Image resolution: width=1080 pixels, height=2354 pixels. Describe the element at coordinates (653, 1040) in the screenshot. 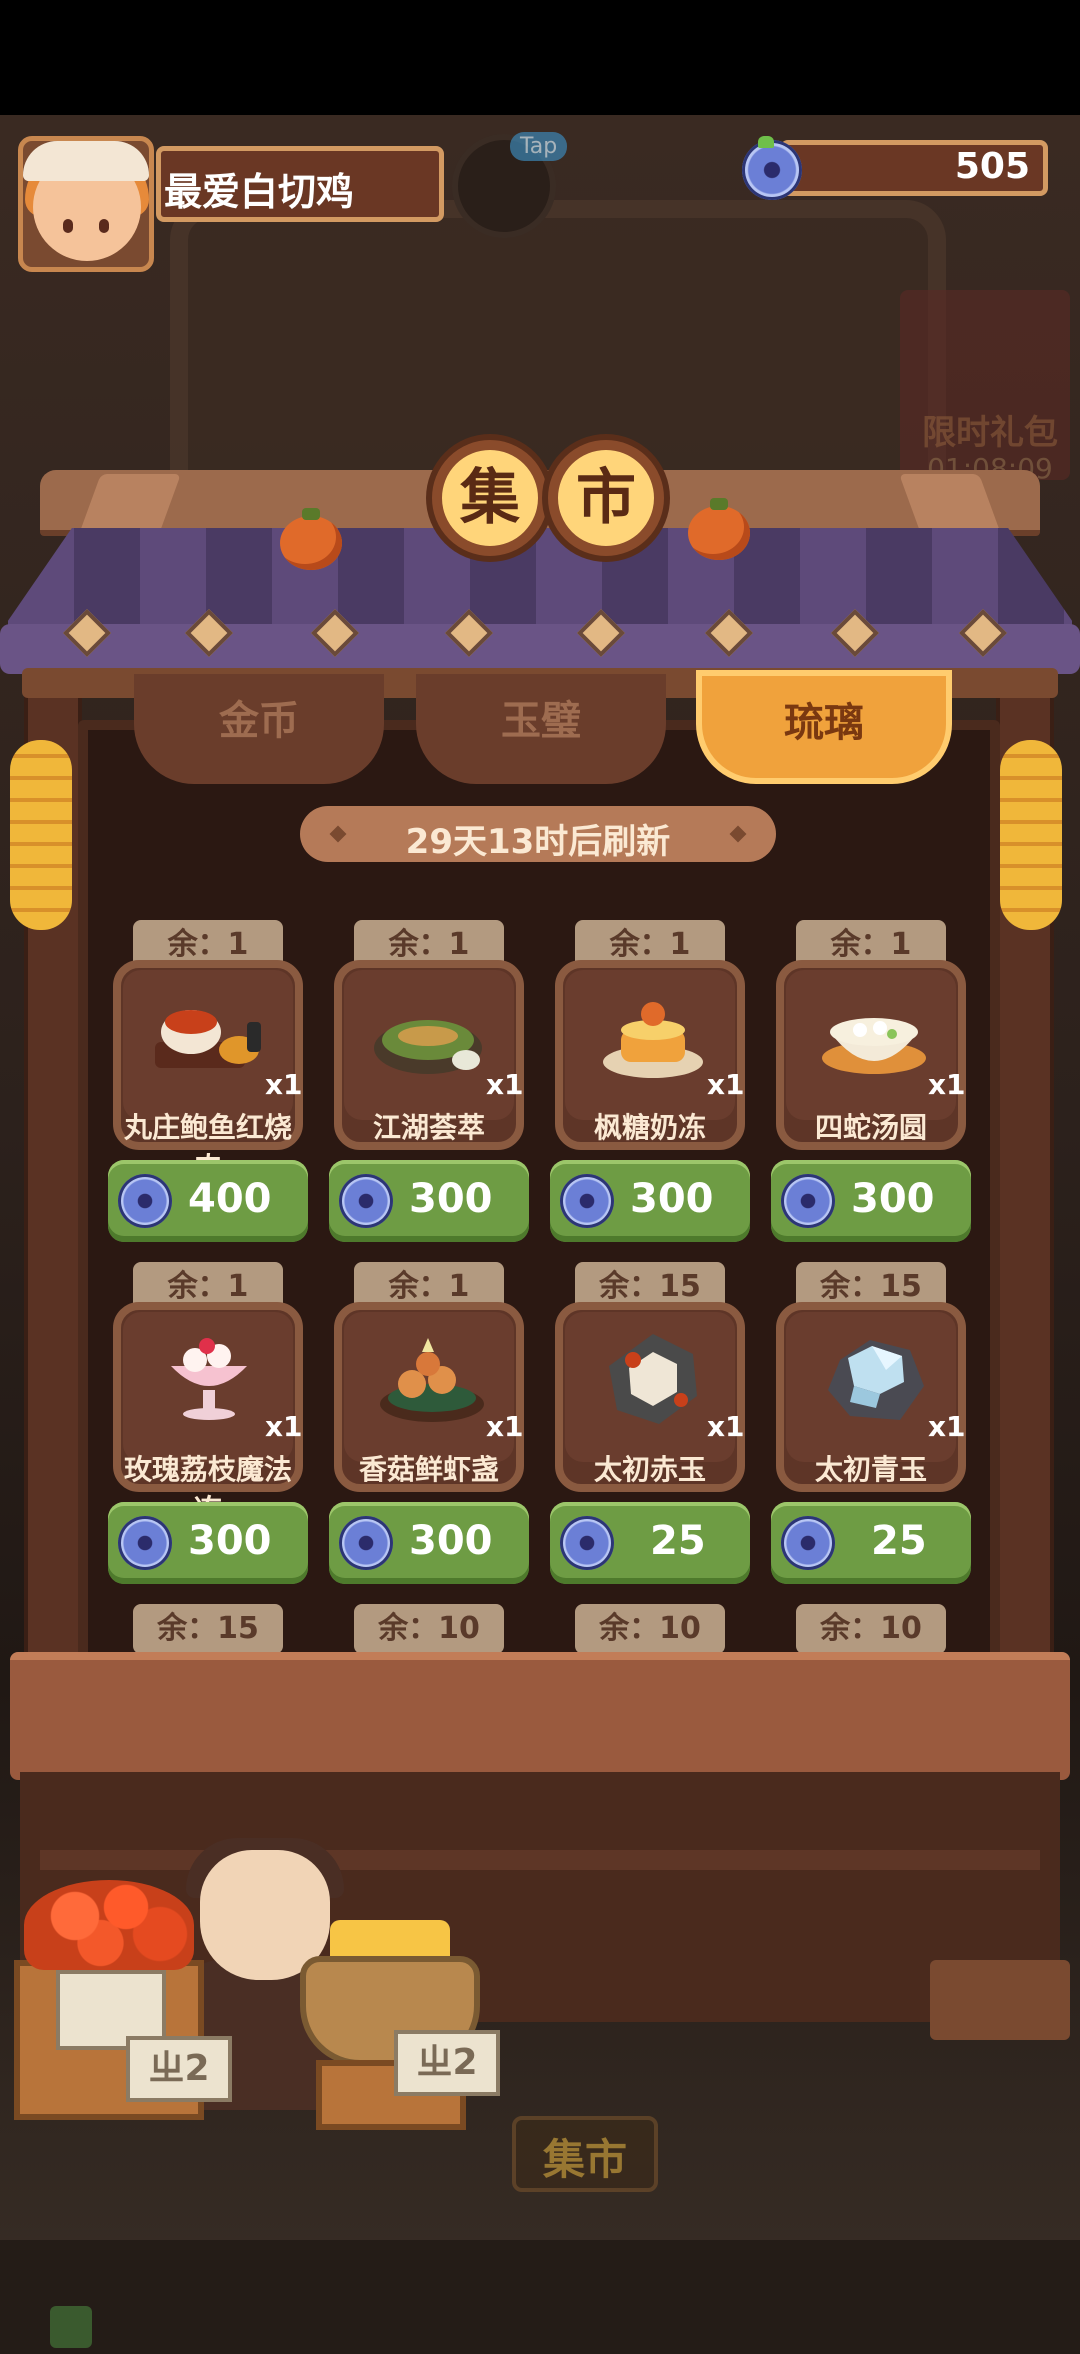

I see `maple-pudding-icon` at that location.